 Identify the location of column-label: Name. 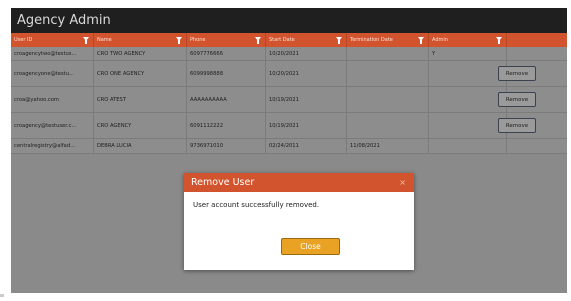
(104, 40).